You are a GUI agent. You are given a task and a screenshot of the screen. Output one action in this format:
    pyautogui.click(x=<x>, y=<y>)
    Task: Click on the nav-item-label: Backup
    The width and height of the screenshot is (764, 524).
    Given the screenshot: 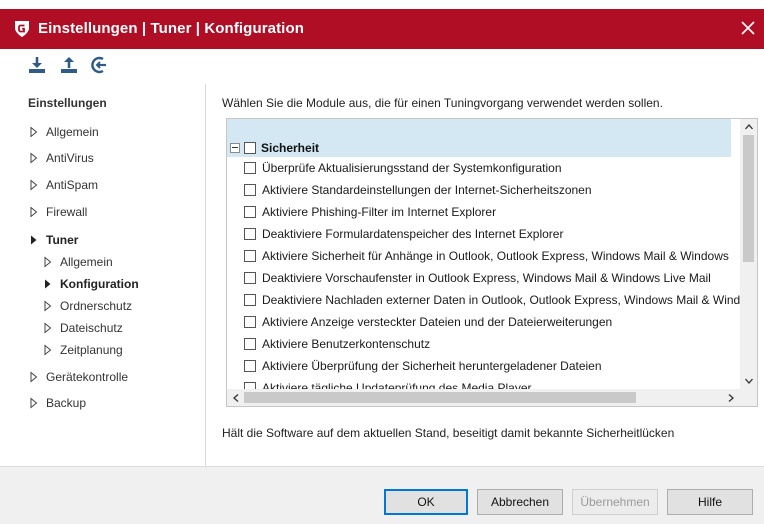 What is the action you would take?
    pyautogui.click(x=66, y=403)
    